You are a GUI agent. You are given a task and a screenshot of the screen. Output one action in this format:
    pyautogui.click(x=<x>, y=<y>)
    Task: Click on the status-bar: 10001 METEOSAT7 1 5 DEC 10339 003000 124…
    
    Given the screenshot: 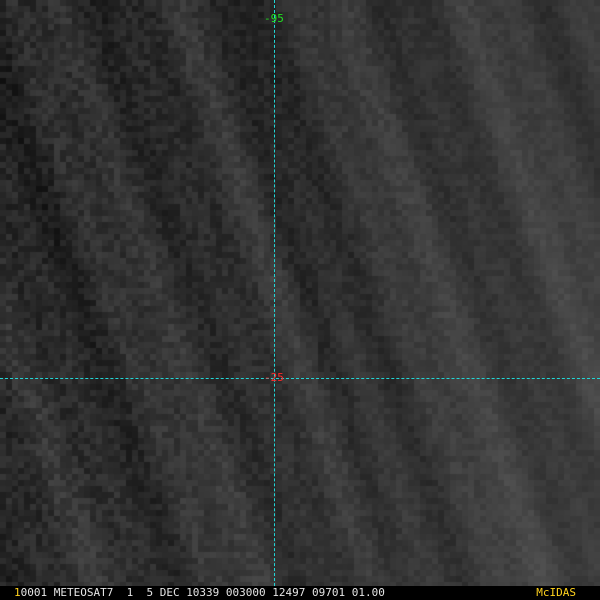 What is the action you would take?
    pyautogui.click(x=300, y=593)
    